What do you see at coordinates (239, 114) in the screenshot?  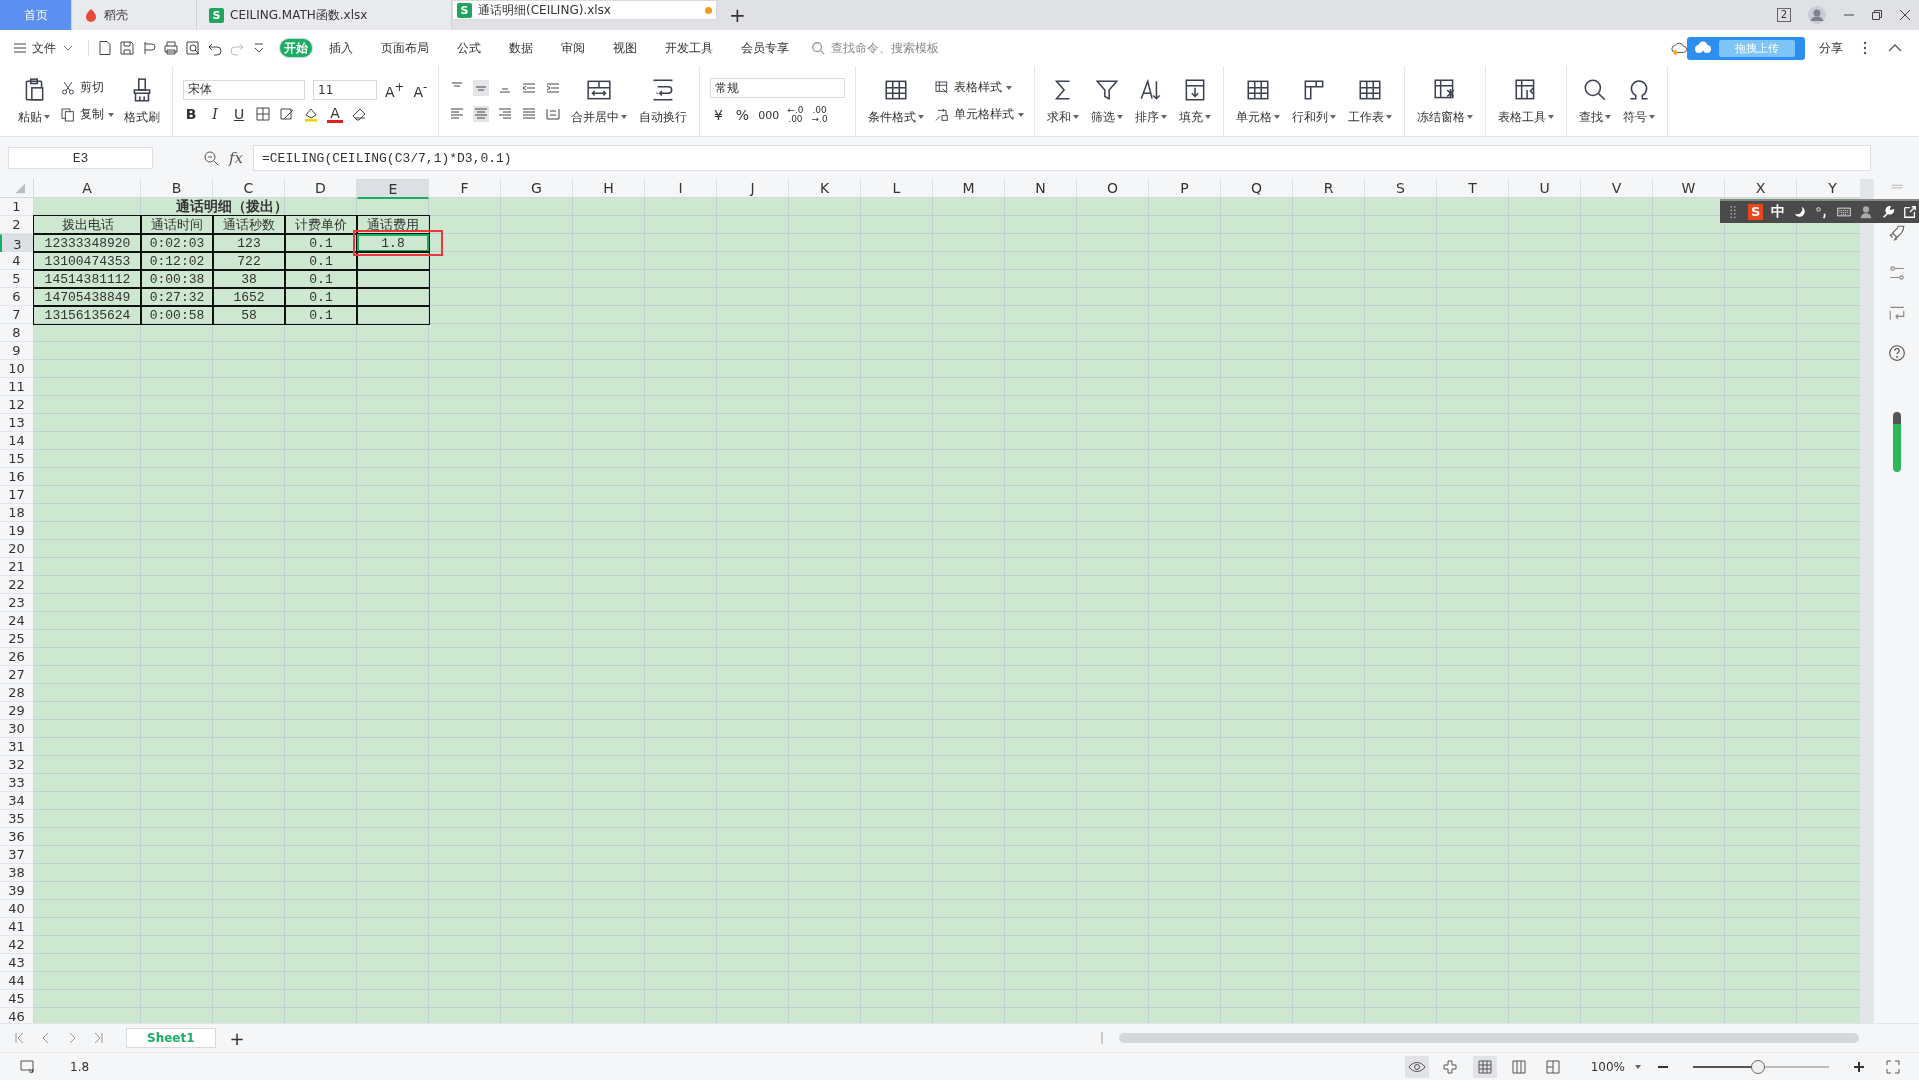 I see `underline-button: U` at bounding box center [239, 114].